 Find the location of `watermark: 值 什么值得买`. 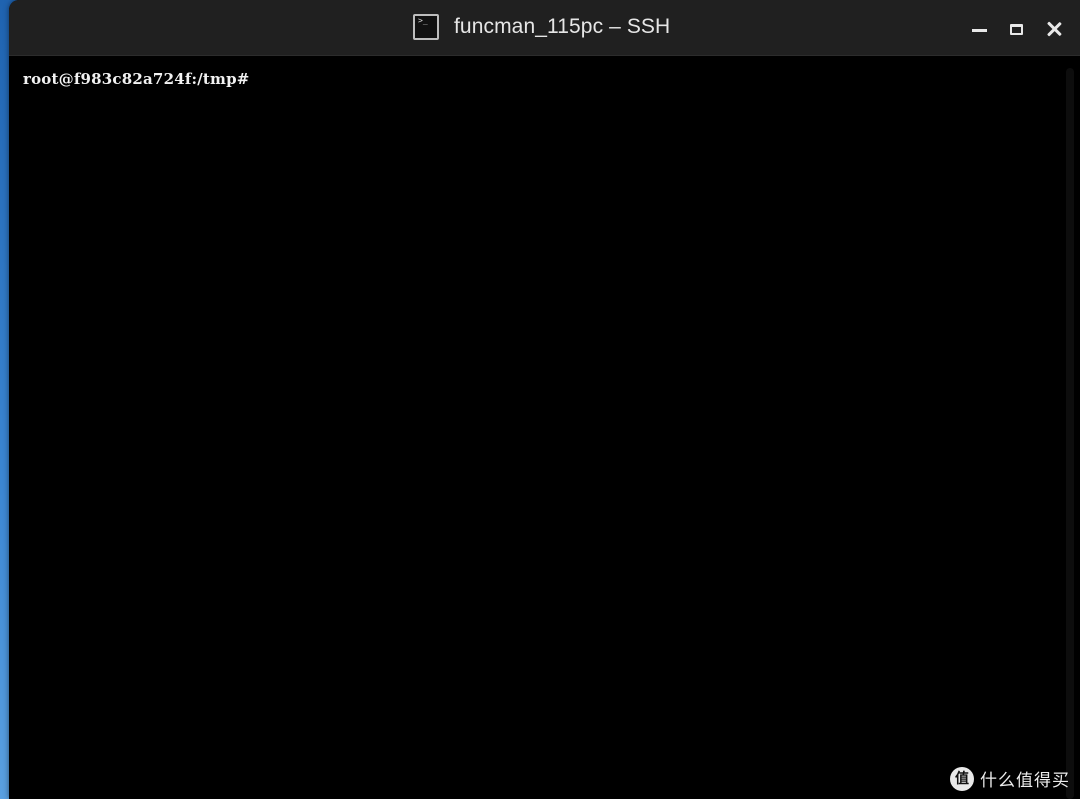

watermark: 值 什么值得买 is located at coordinates (1010, 778).